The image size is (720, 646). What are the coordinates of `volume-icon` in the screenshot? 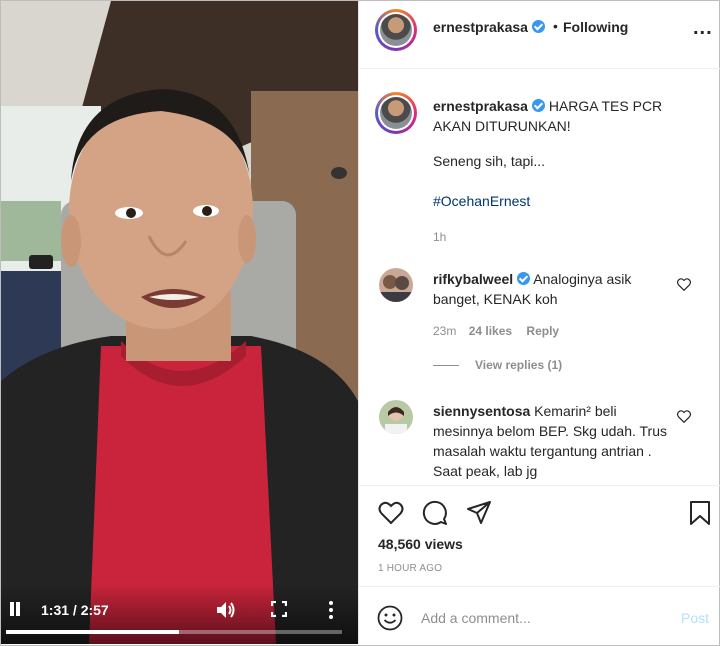 It's located at (226, 610).